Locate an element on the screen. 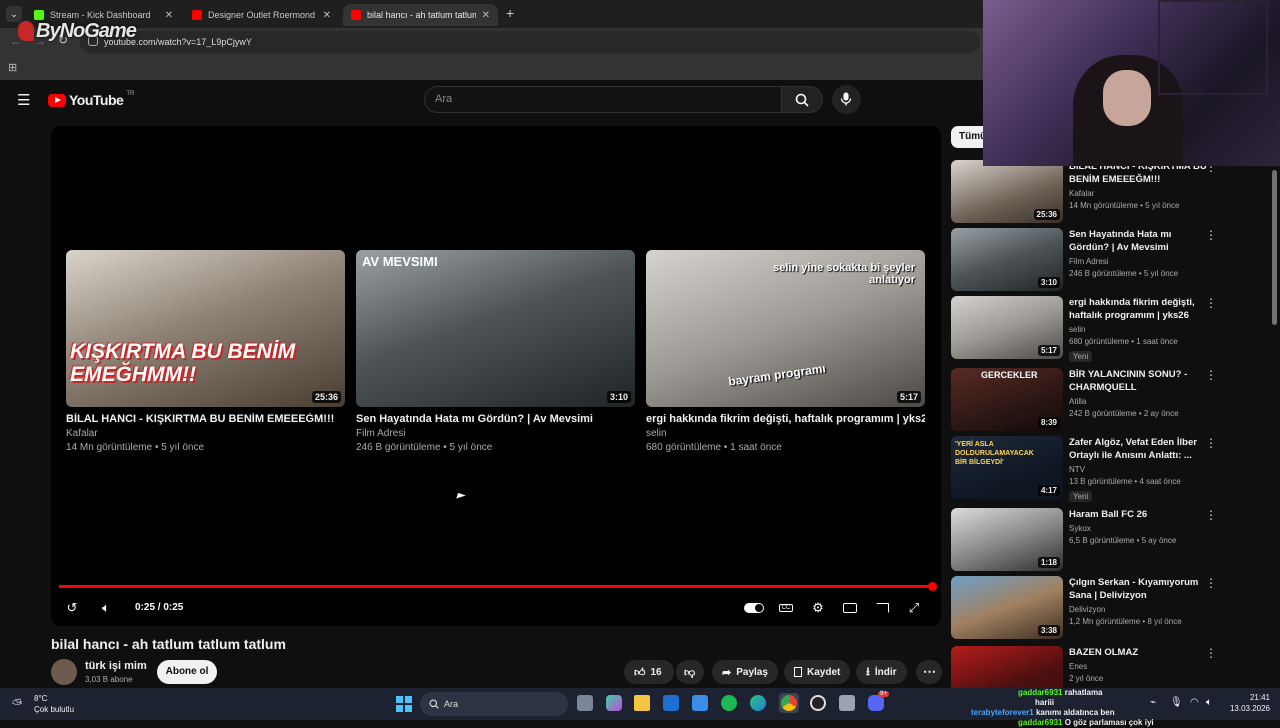  channel-name: Atilla is located at coordinates (1078, 401).